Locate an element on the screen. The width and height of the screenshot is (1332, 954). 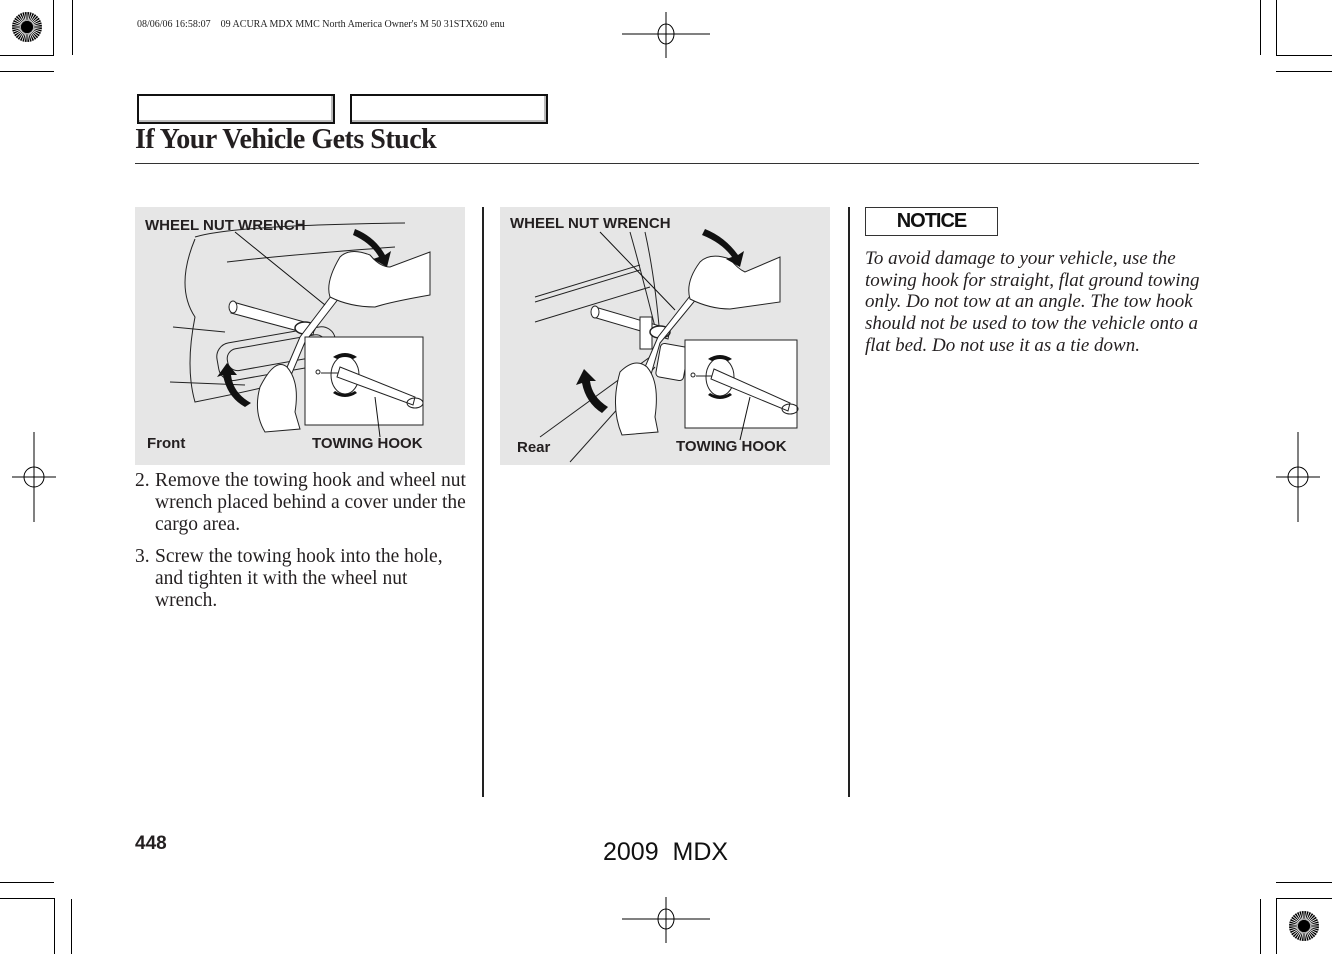
model-name: 2009 MDX is located at coordinates (666, 852).